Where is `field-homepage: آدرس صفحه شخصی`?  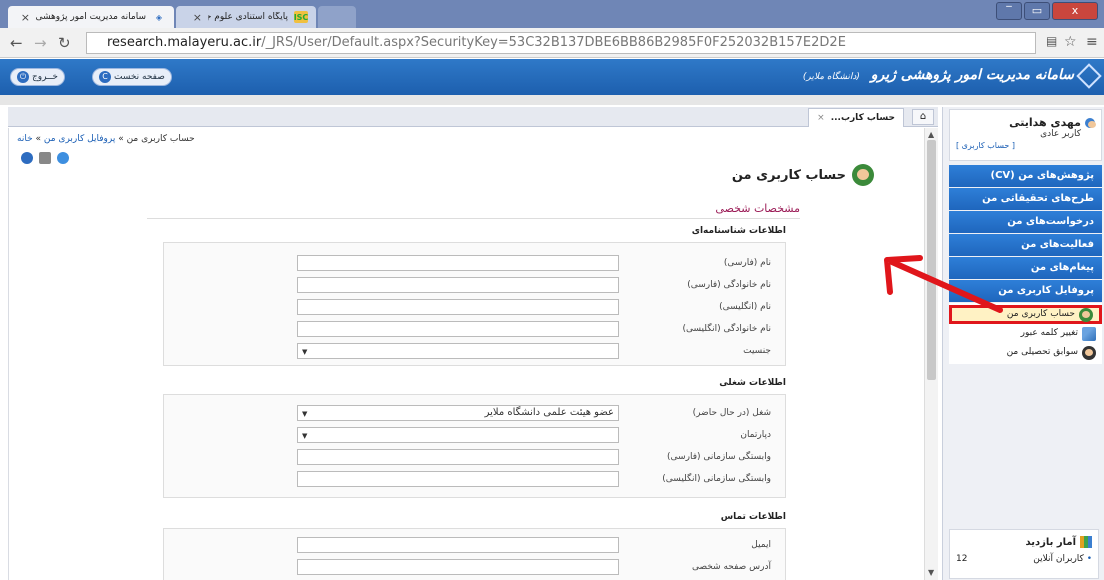 field-homepage: آدرس صفحه شخصی is located at coordinates (534, 567).